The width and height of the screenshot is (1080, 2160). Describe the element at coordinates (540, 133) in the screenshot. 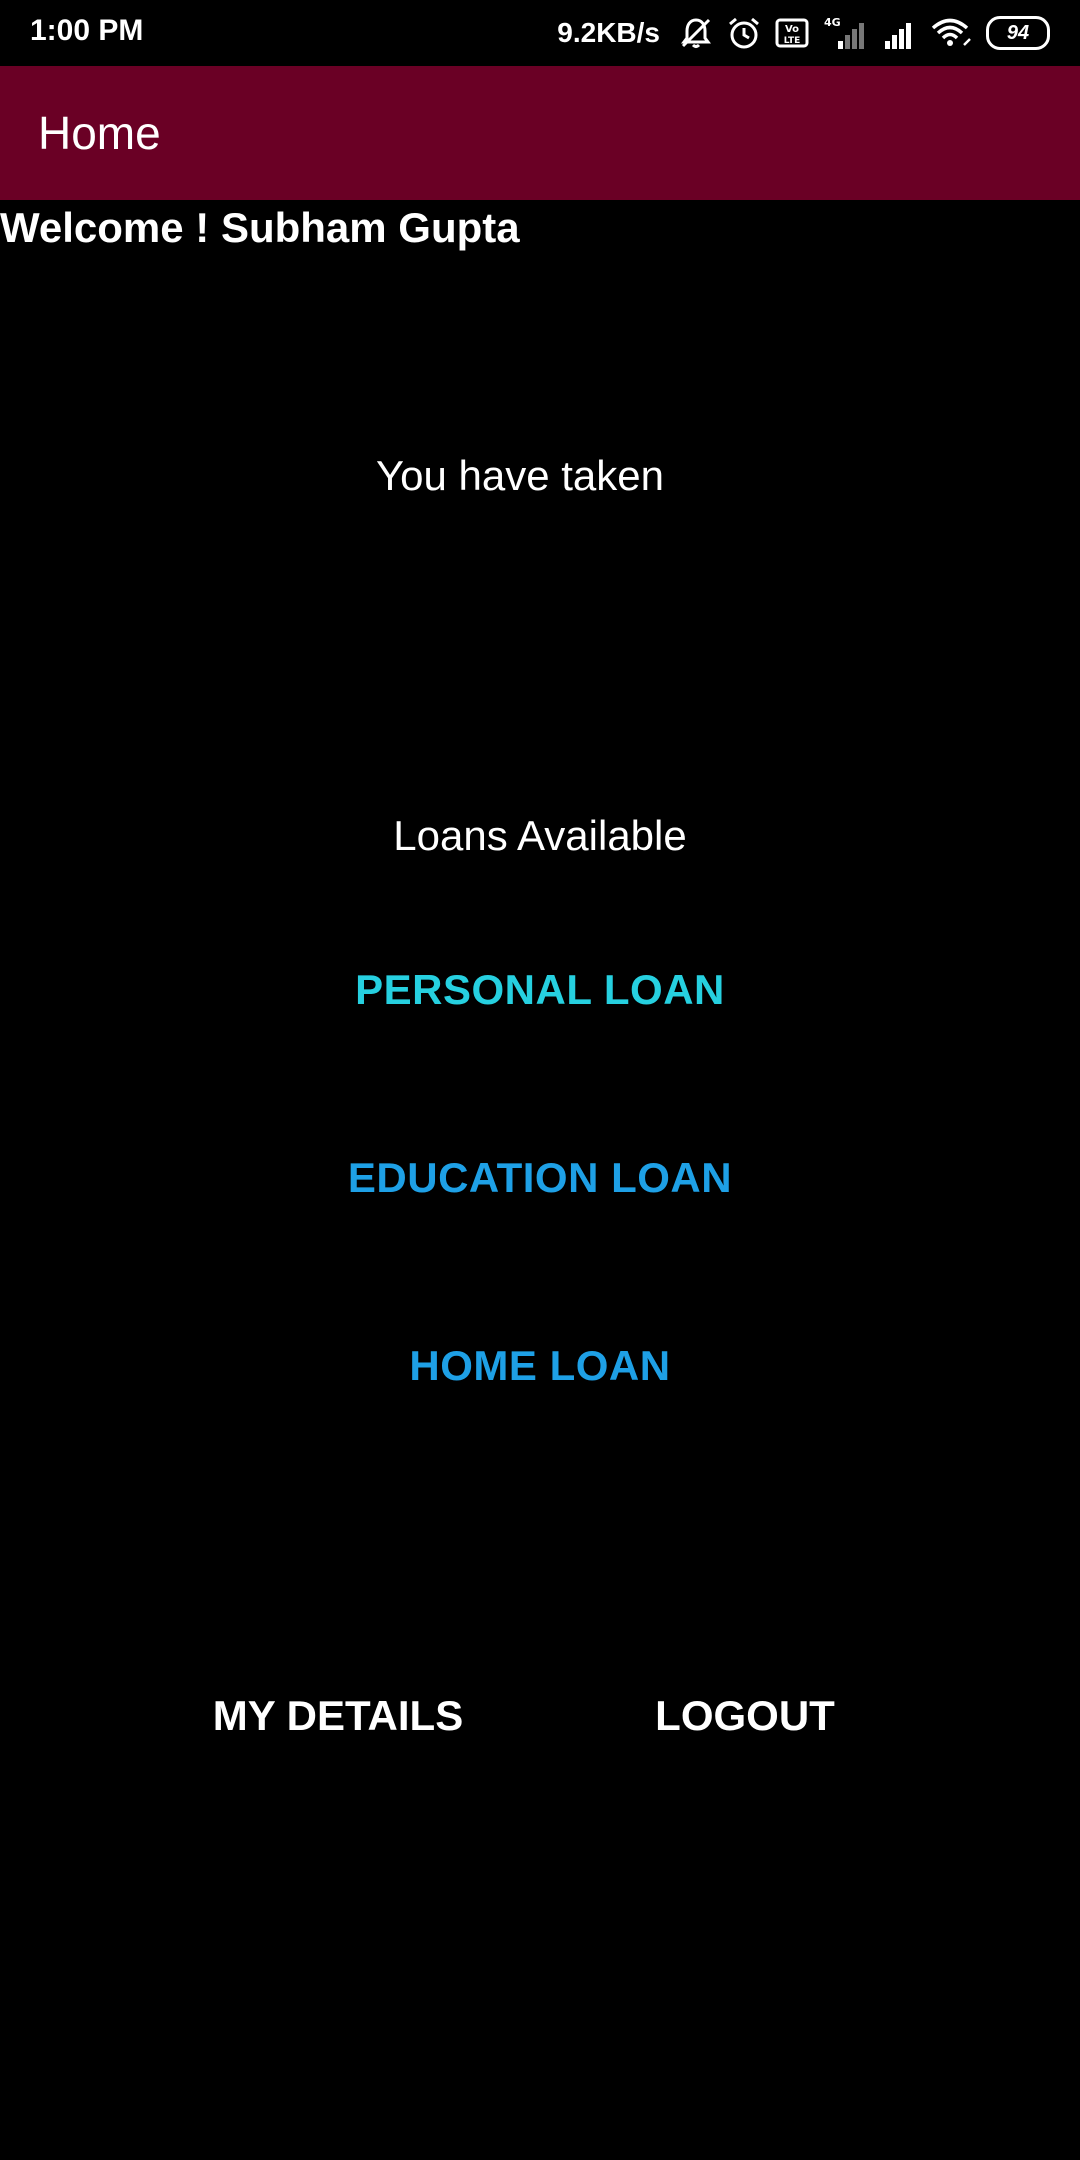

I see `app-bar: Home` at that location.